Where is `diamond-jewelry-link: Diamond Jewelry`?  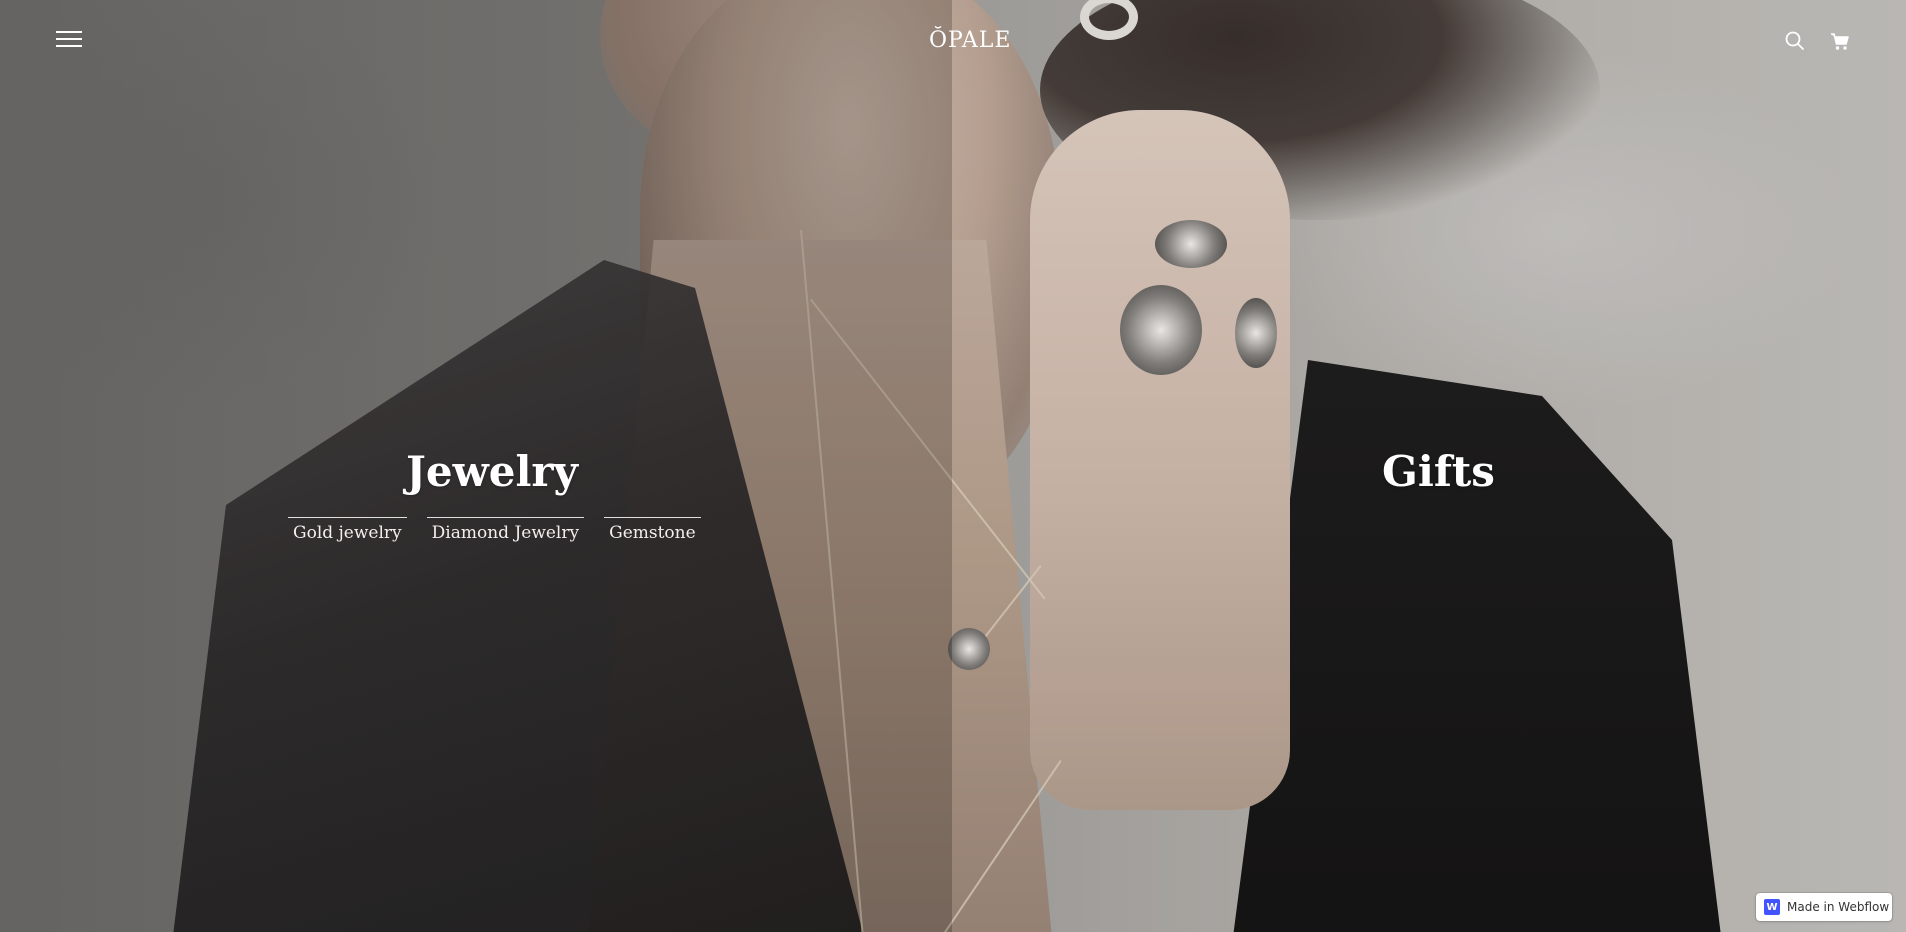
diamond-jewelry-link: Diamond Jewelry is located at coordinates (505, 530).